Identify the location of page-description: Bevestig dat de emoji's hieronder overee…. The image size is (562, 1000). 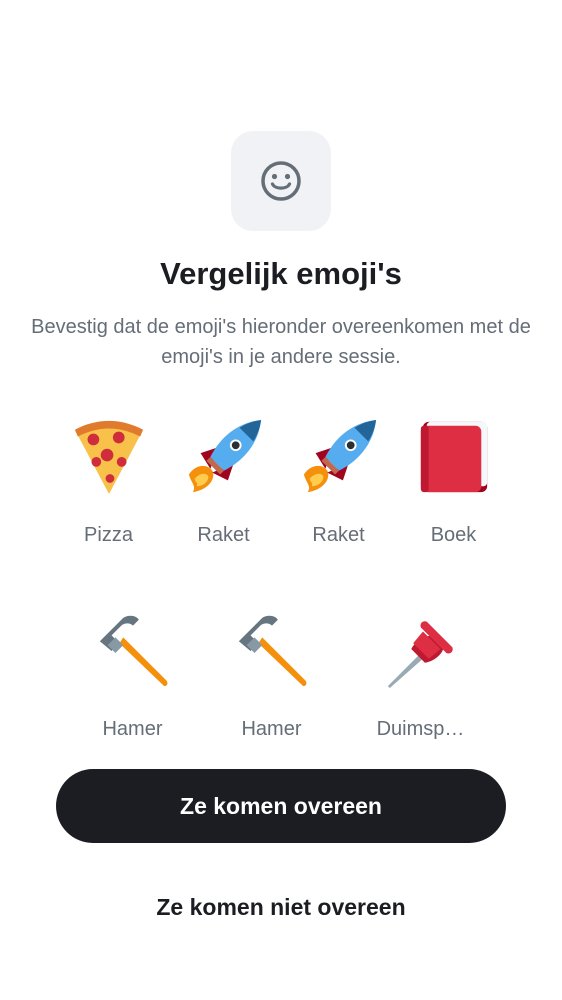
(281, 342).